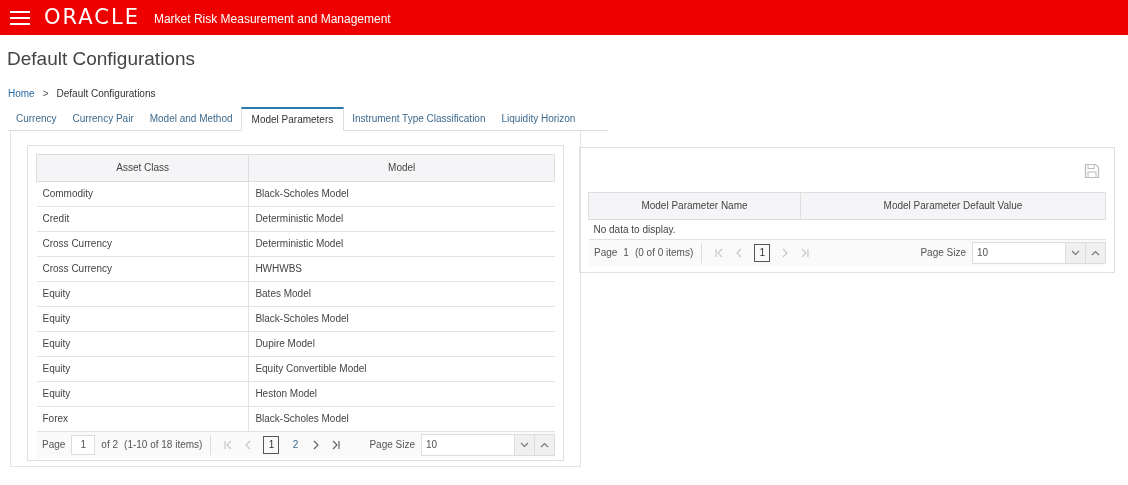 Image resolution: width=1128 pixels, height=485 pixels. Describe the element at coordinates (401, 393) in the screenshot. I see `table-cell: Heston Model` at that location.